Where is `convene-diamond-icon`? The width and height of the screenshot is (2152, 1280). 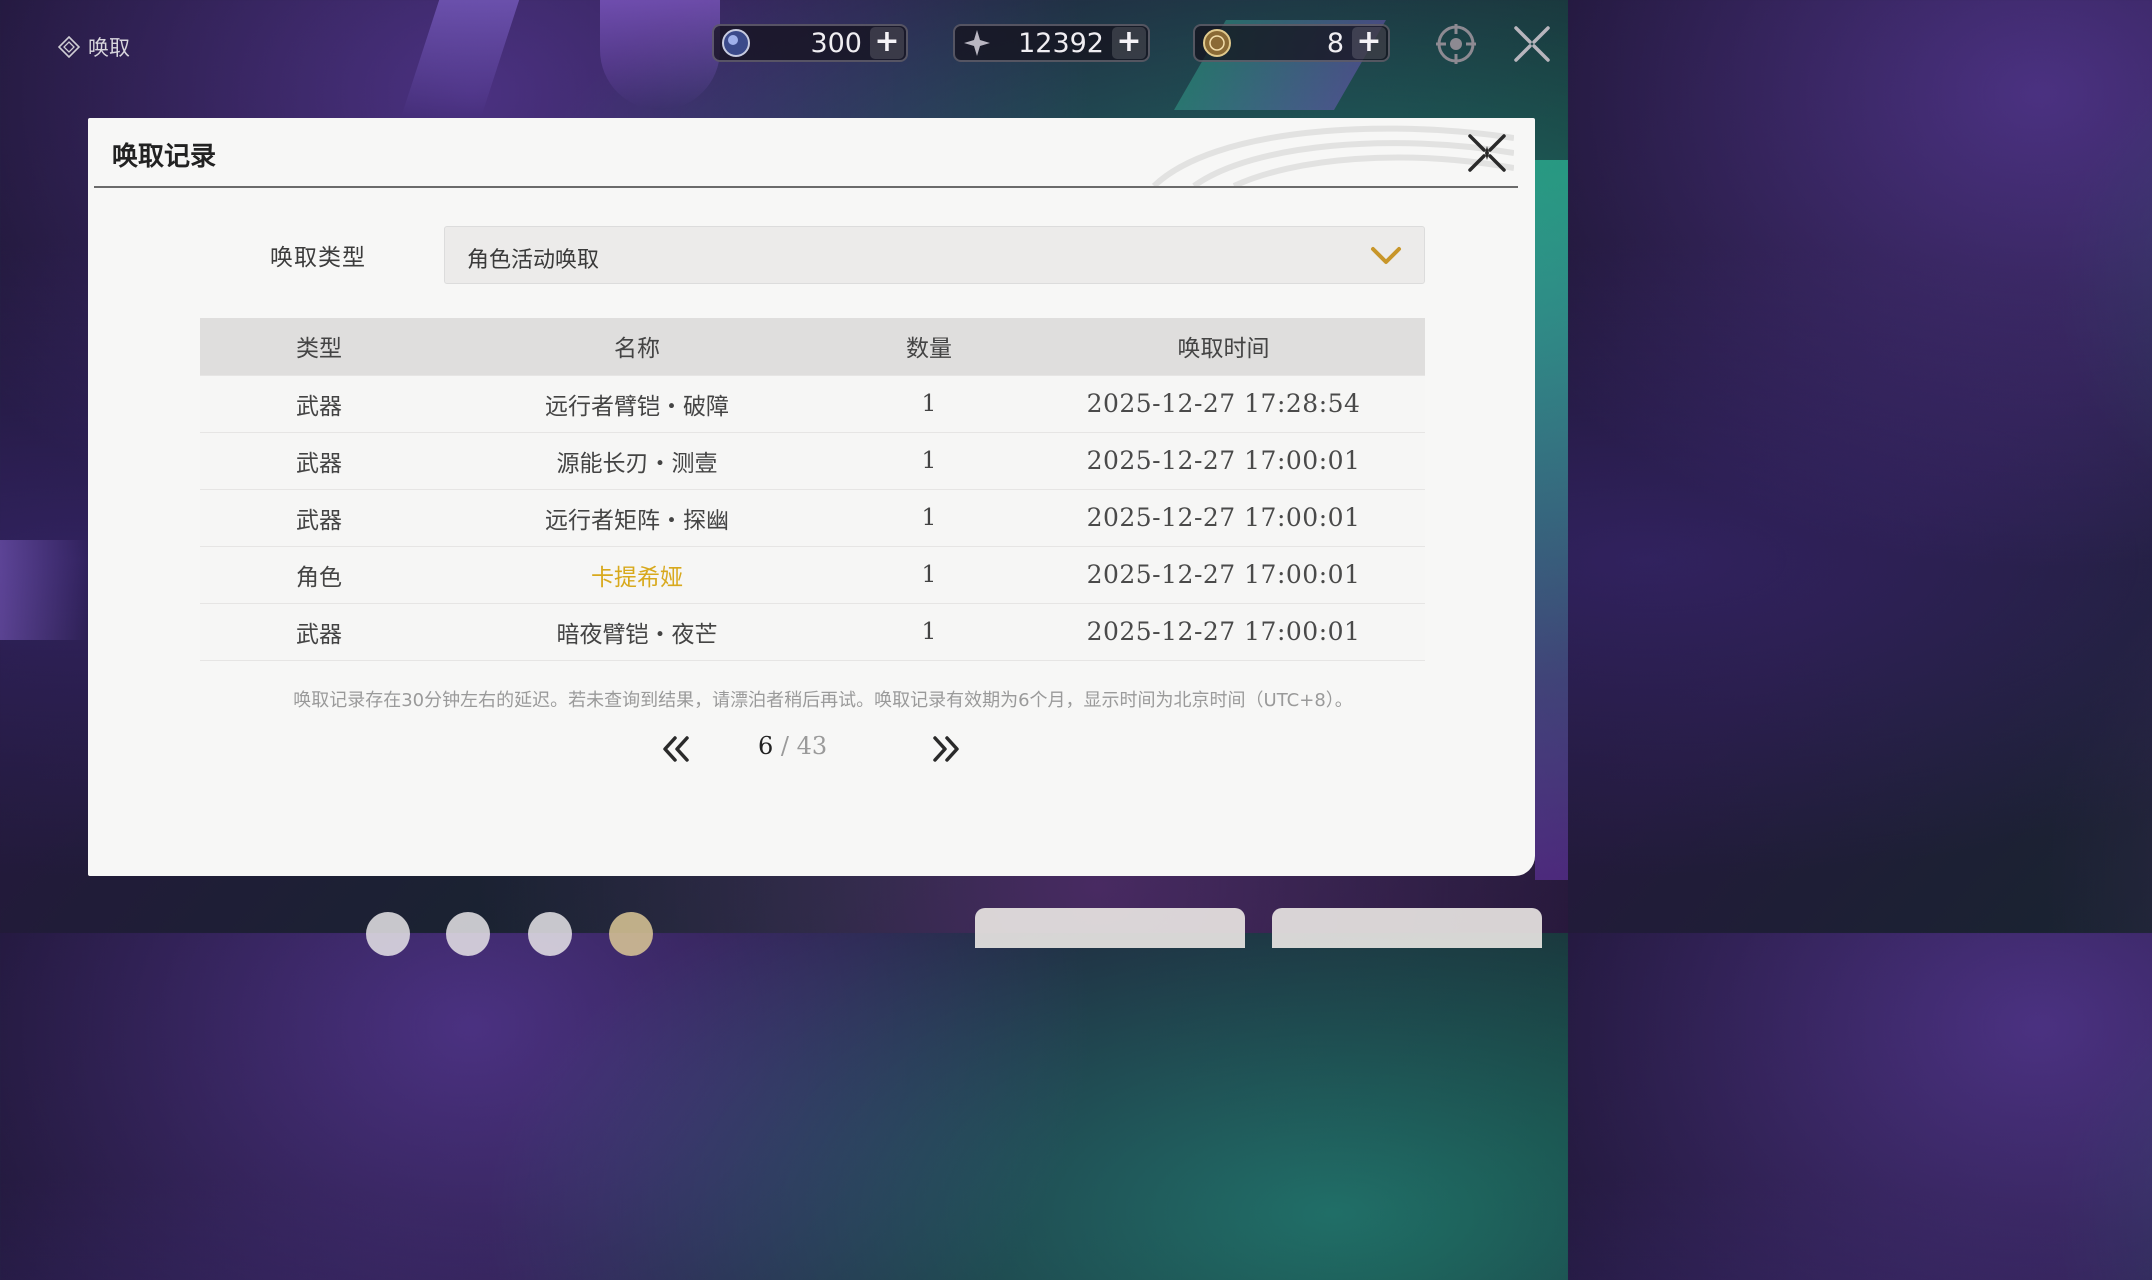
convene-diamond-icon is located at coordinates (69, 47).